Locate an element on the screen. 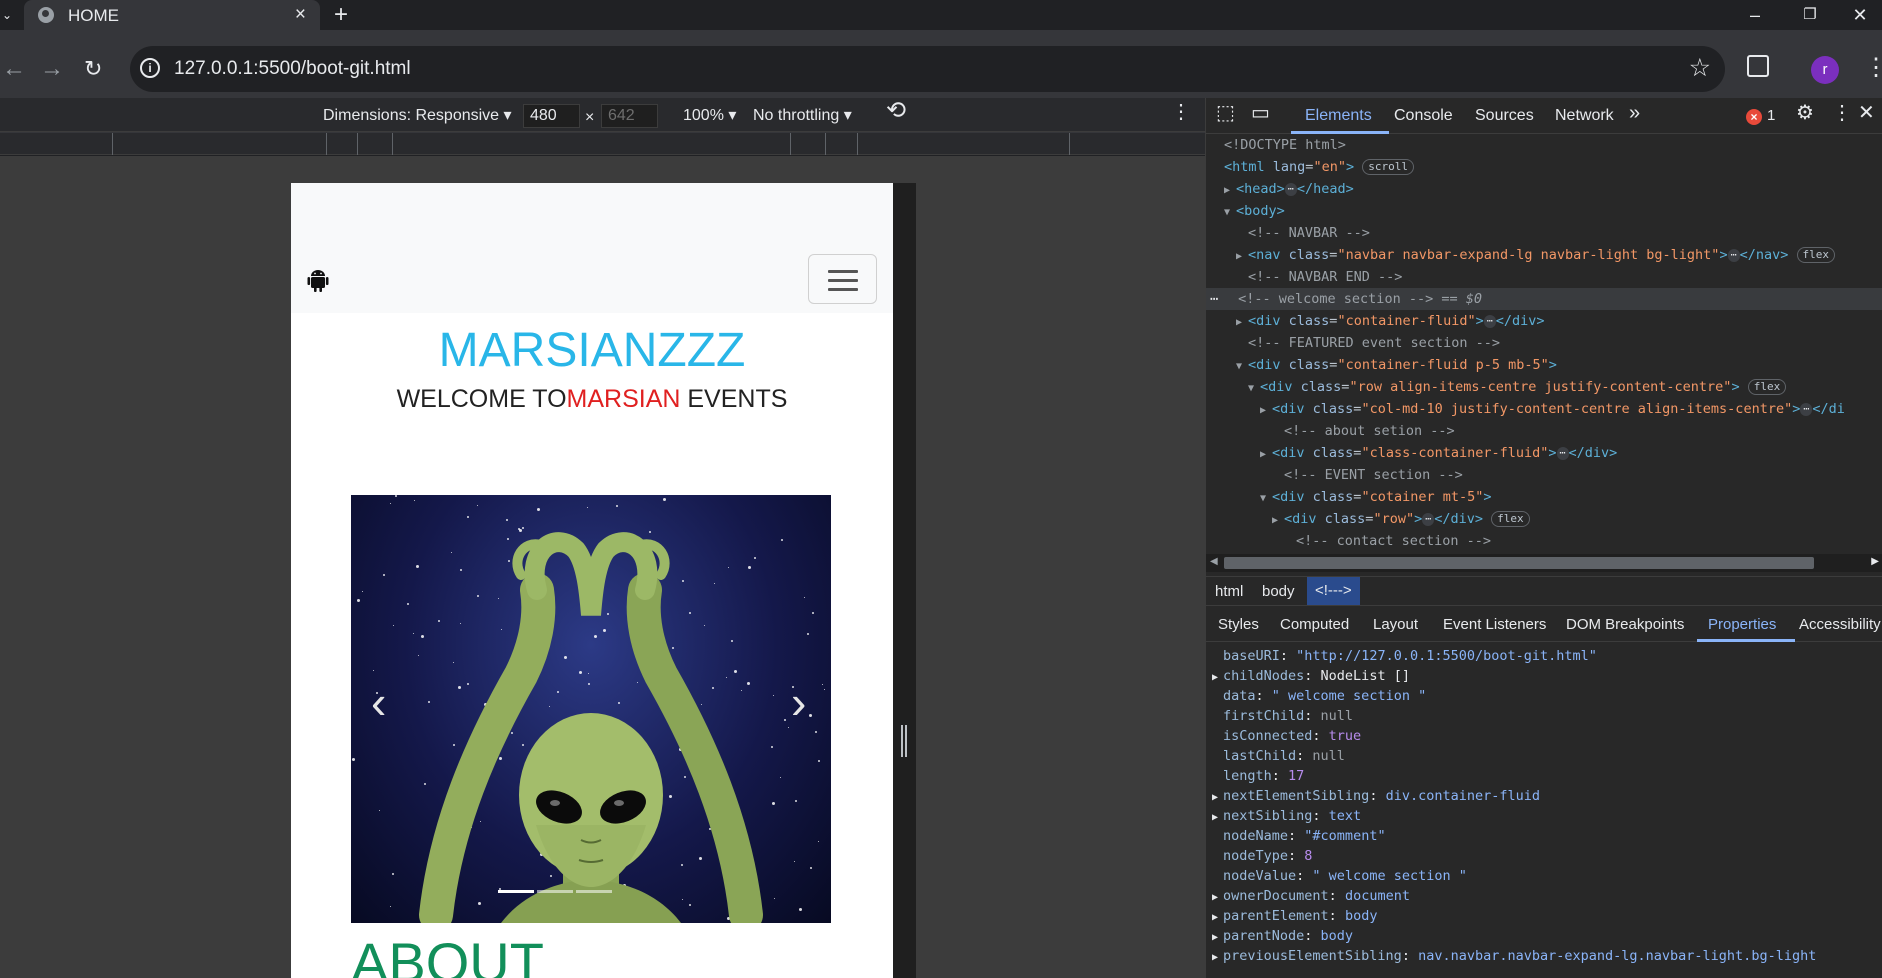 This screenshot has width=1882, height=978. error-icon: × is located at coordinates (1754, 117).